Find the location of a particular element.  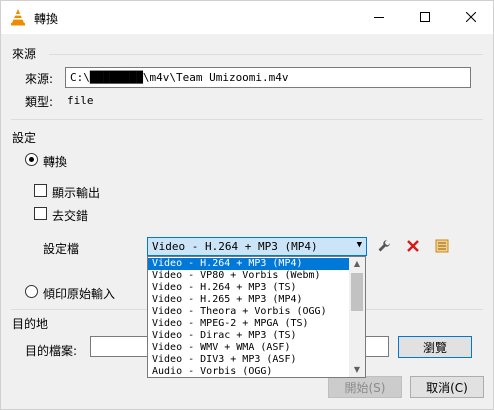

destination-section-label: 目的地 is located at coordinates (30, 324).